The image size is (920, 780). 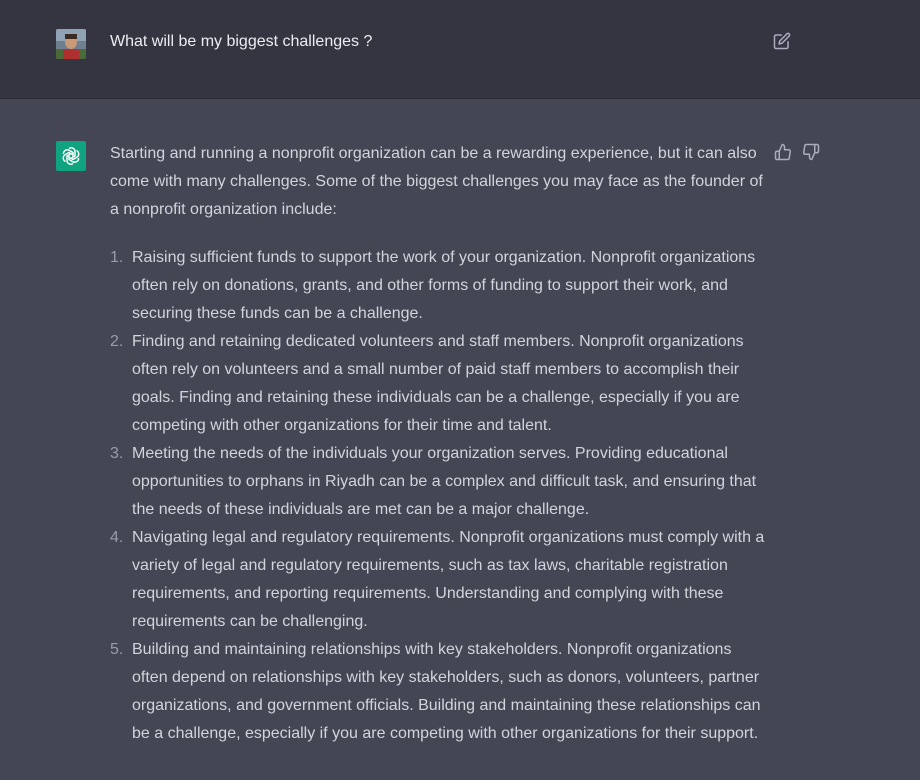 I want to click on edit-icon, so click(x=782, y=41).